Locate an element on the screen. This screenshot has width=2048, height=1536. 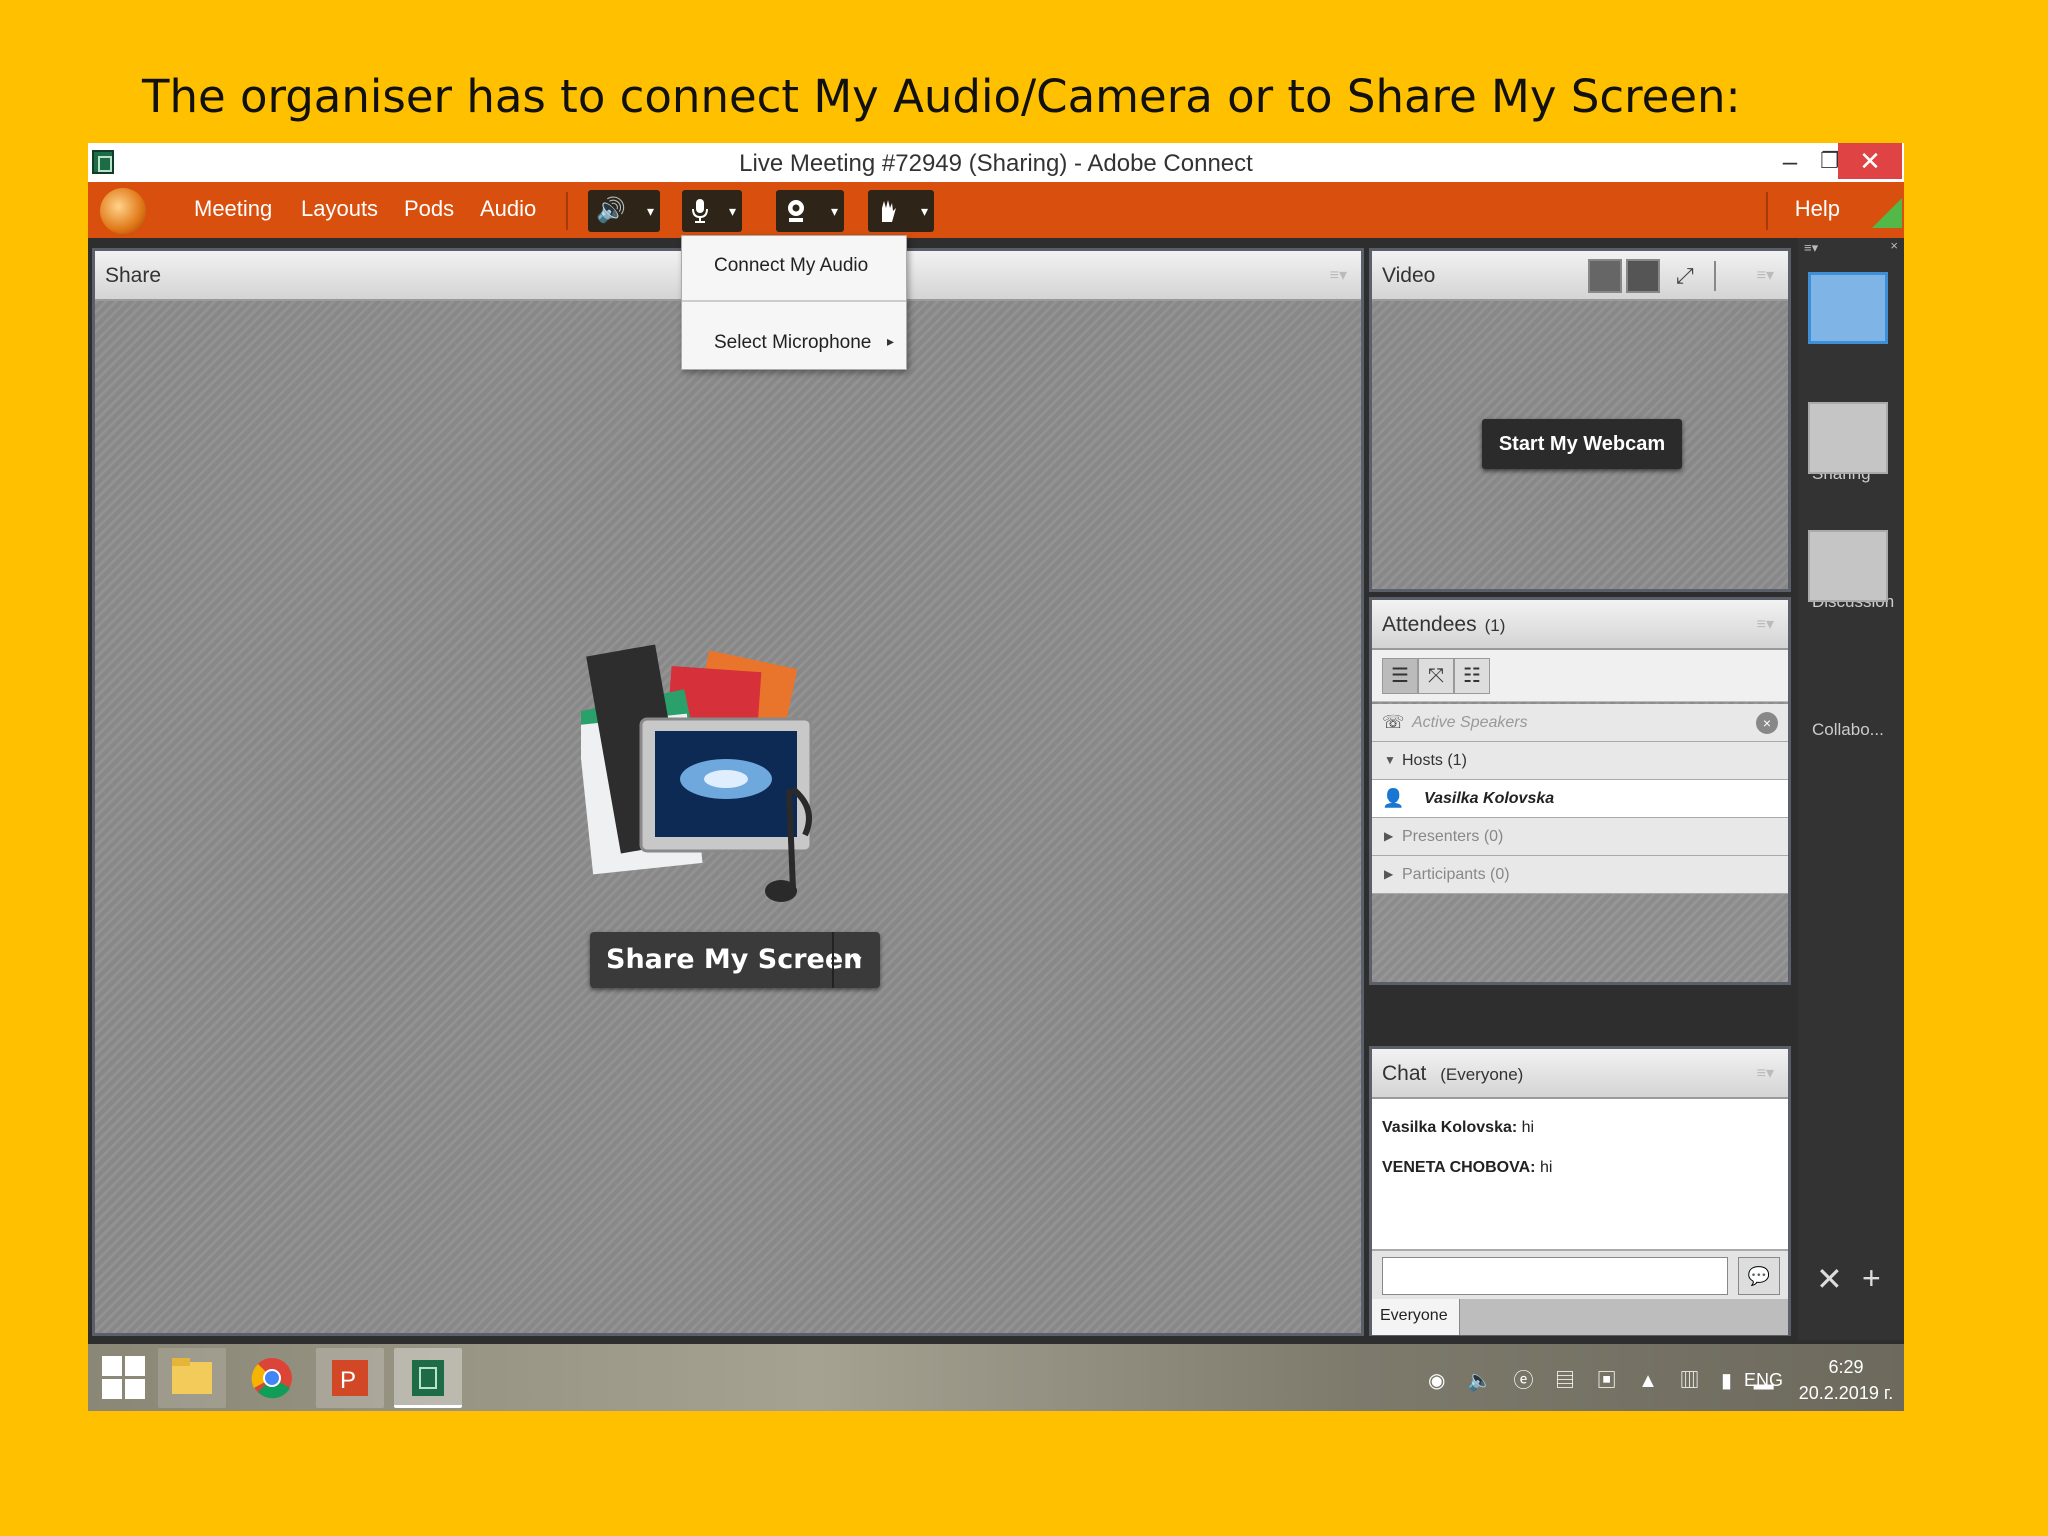
host-user-icon: 👤 is located at coordinates (1393, 798).